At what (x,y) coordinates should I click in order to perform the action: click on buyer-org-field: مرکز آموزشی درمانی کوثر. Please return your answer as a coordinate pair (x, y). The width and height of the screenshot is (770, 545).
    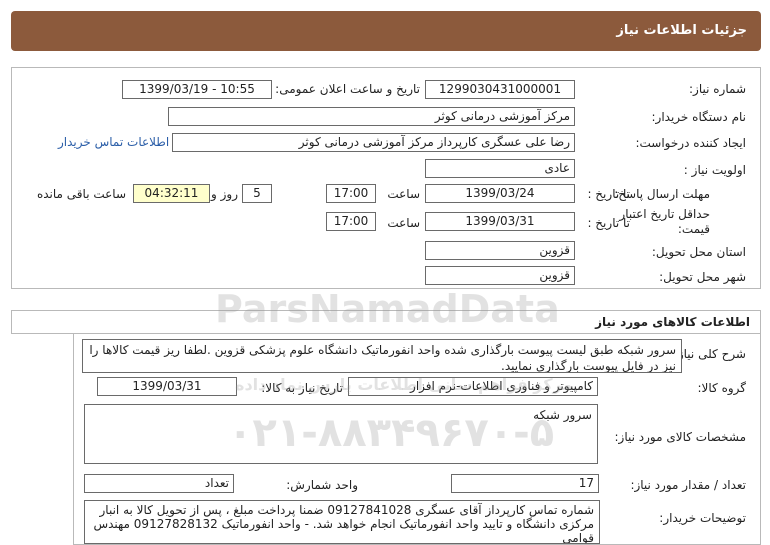
    Looking at the image, I should click on (371, 116).